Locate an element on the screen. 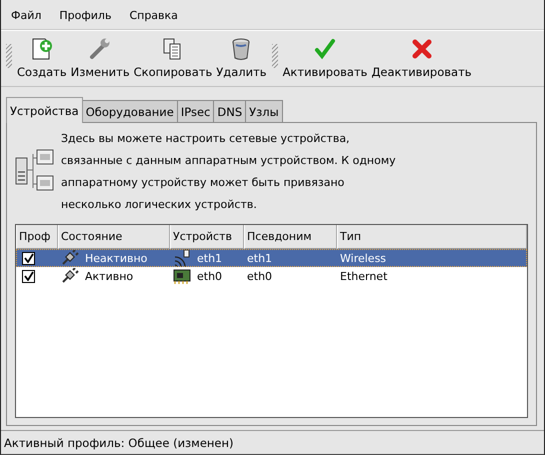  status-bar: Активный профиль: Общее (изменен) is located at coordinates (272, 442).